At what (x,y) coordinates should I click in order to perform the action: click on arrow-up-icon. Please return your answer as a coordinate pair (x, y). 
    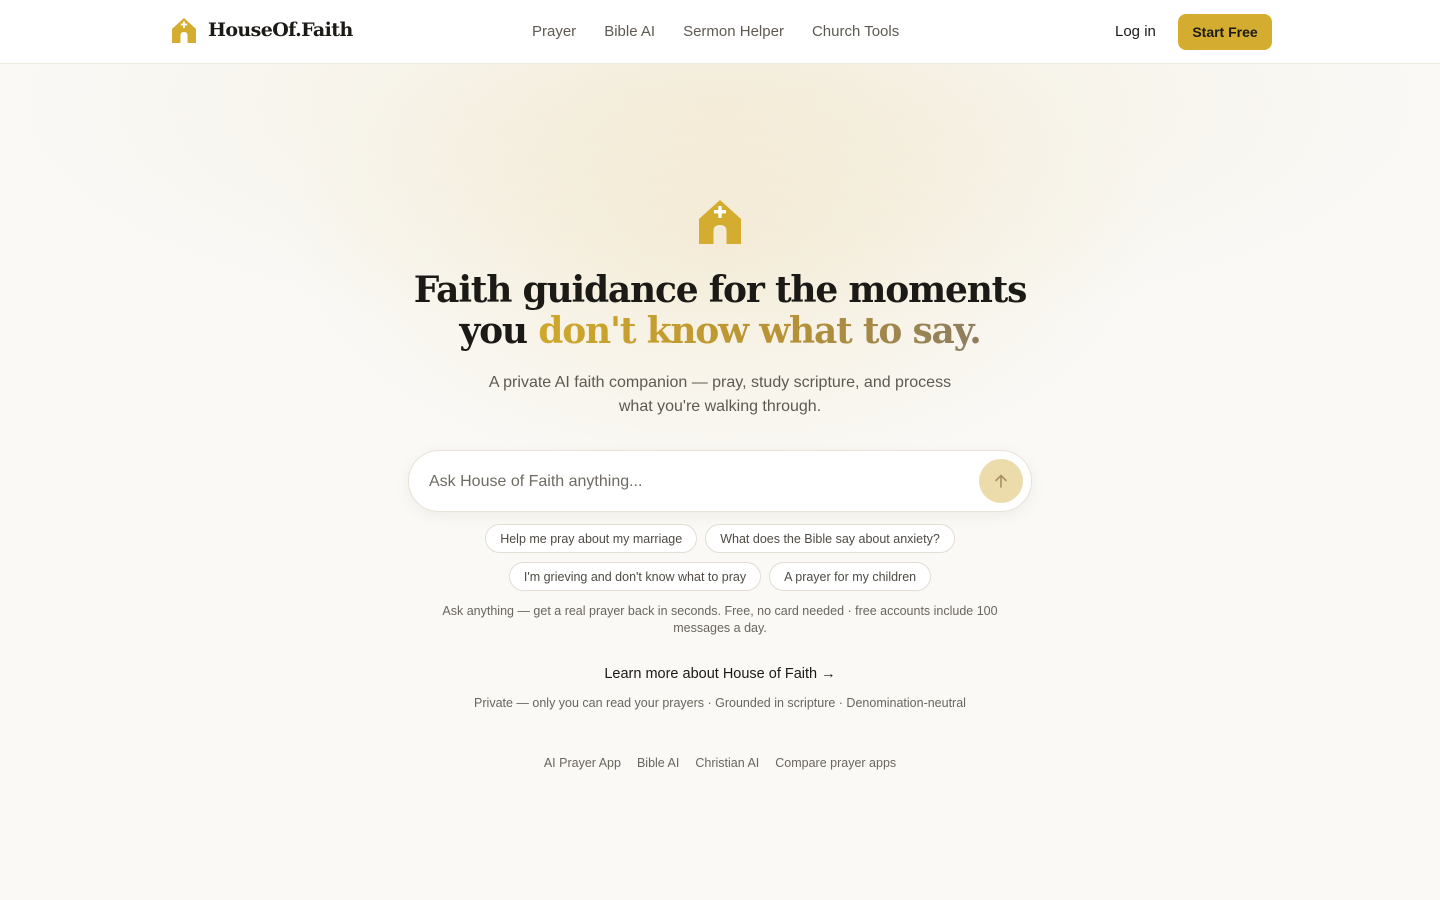
    Looking at the image, I should click on (1001, 481).